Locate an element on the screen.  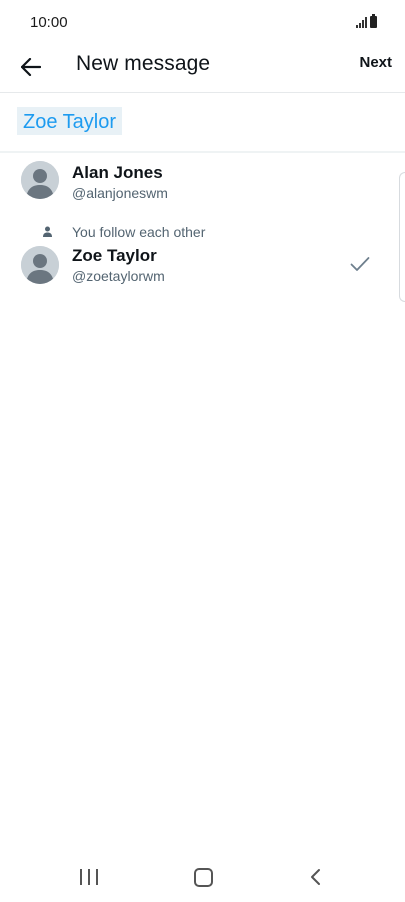
scroll-handle is located at coordinates (402, 237).